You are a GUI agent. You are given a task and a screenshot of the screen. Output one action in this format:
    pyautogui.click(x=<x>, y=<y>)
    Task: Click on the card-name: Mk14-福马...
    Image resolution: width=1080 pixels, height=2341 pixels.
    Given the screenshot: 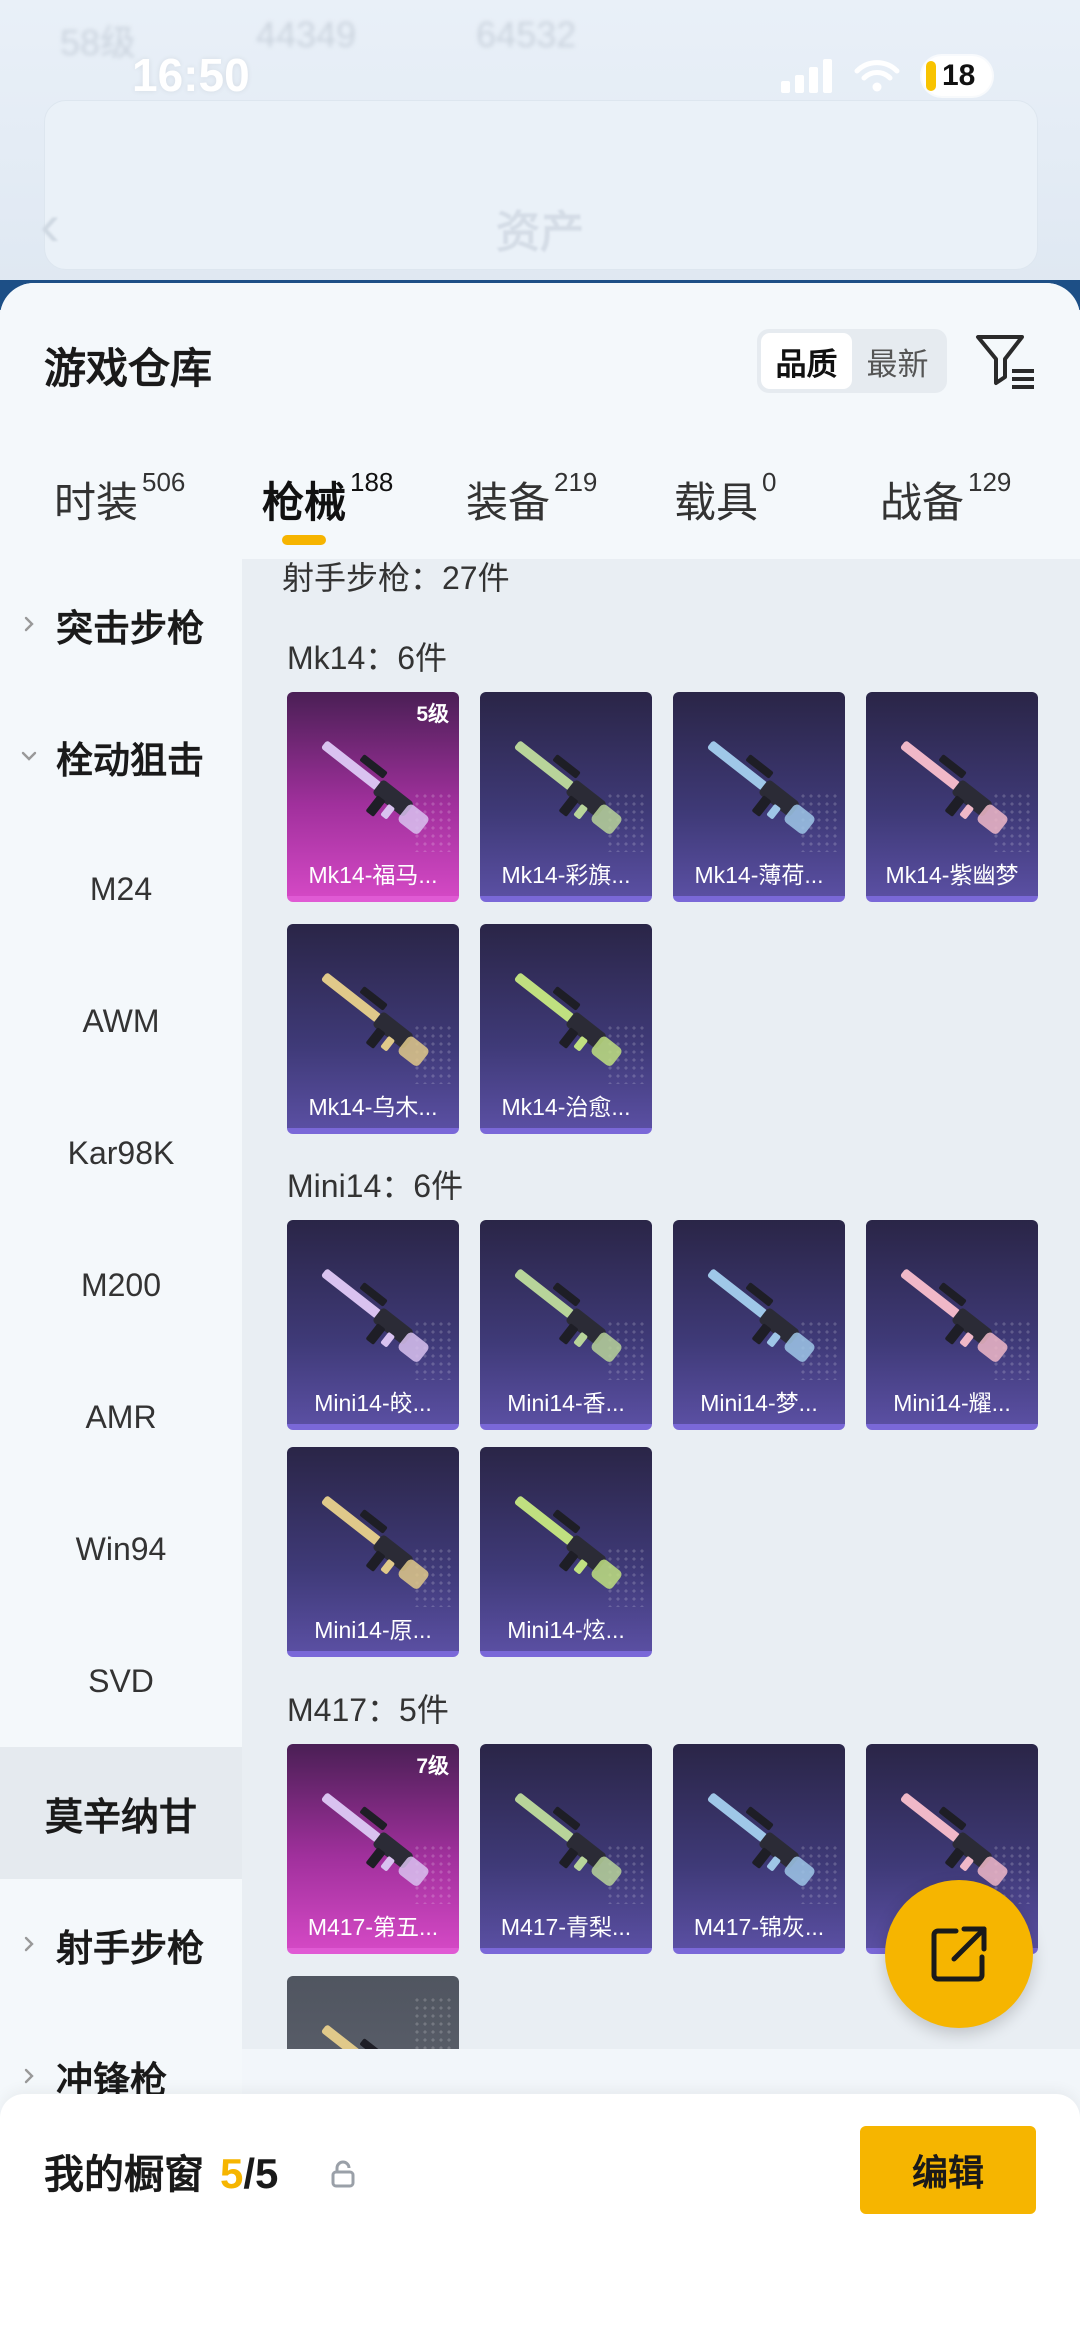 What is the action you would take?
    pyautogui.click(x=373, y=875)
    